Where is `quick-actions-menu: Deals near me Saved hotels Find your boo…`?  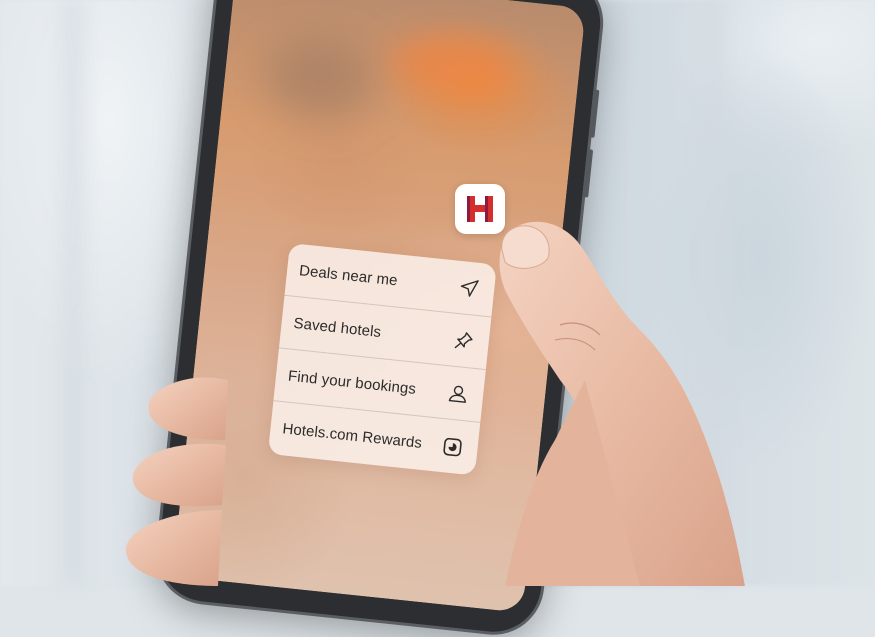 quick-actions-menu: Deals near me Saved hotels Find your boo… is located at coordinates (382, 359).